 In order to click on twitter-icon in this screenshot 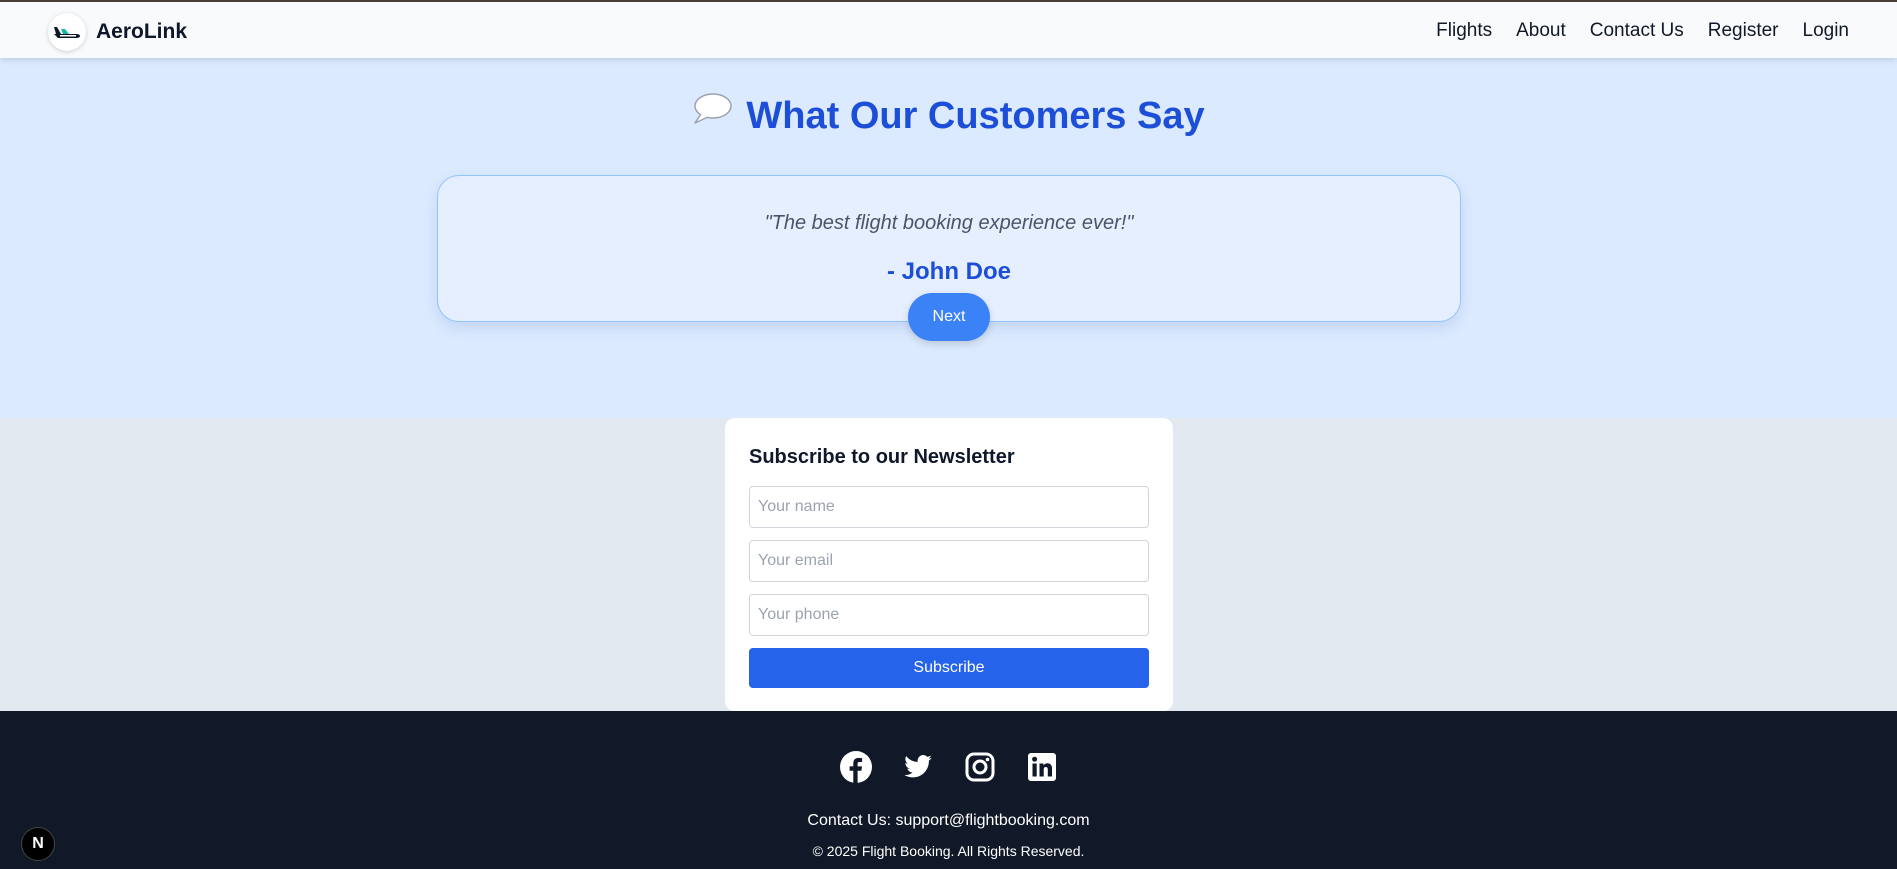, I will do `click(918, 767)`.